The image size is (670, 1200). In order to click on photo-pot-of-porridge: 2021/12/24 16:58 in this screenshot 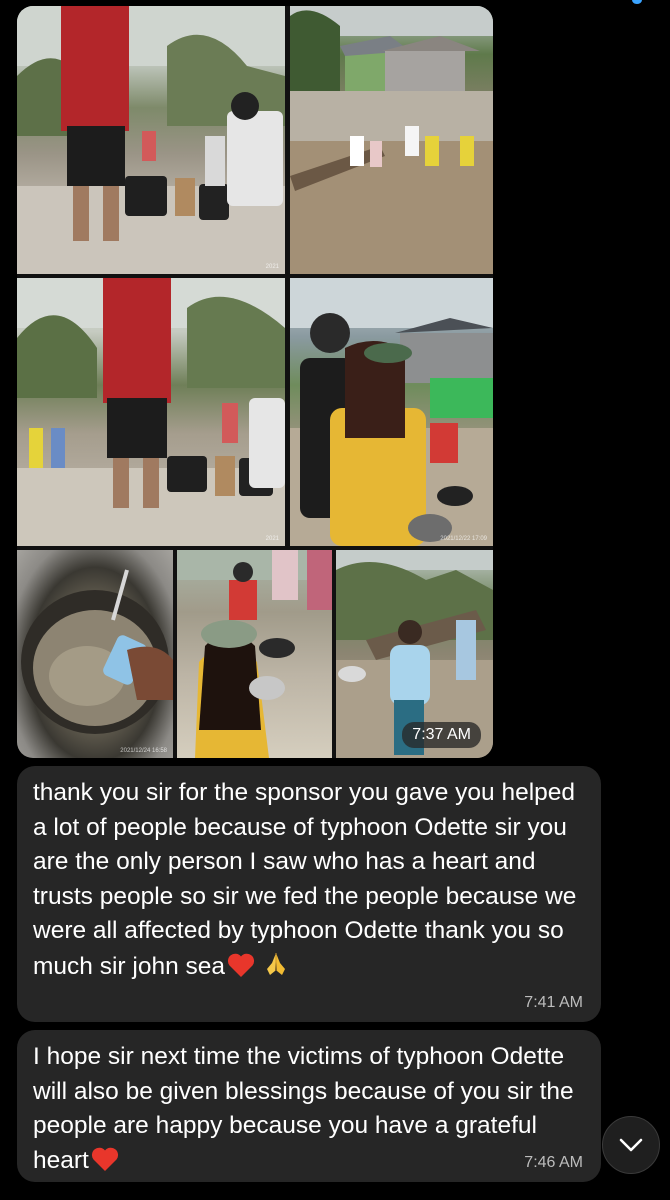, I will do `click(95, 654)`.